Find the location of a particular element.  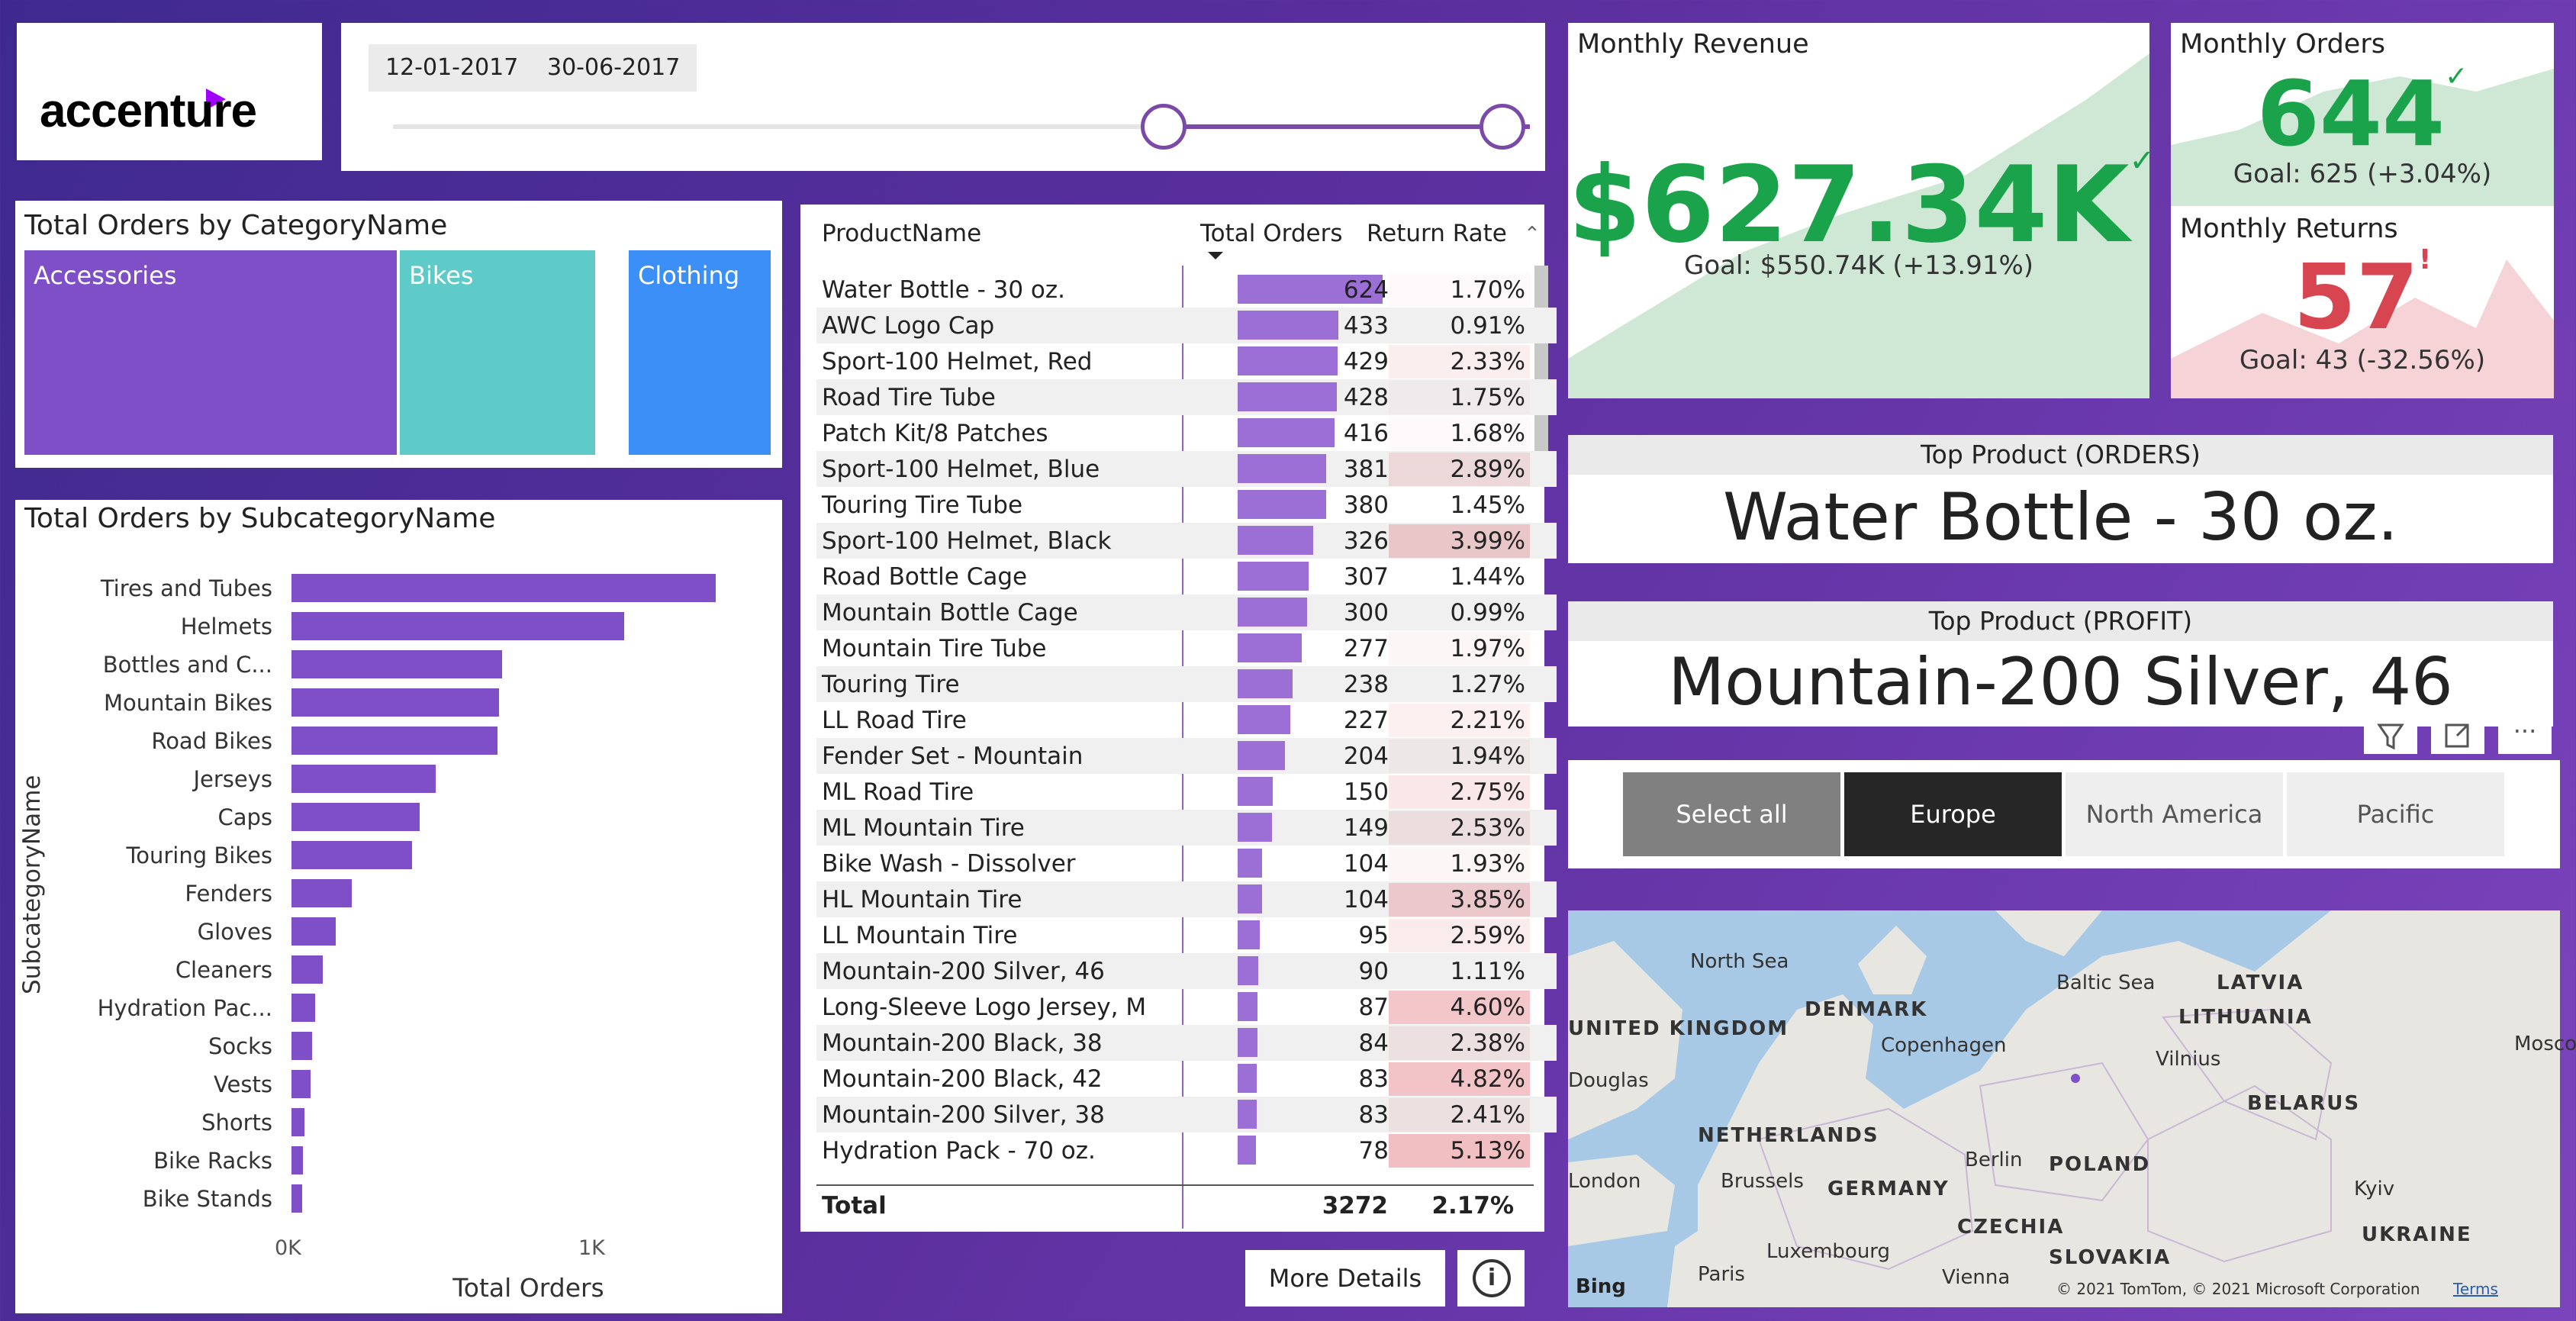

map-label: Brussels is located at coordinates (1762, 1181).